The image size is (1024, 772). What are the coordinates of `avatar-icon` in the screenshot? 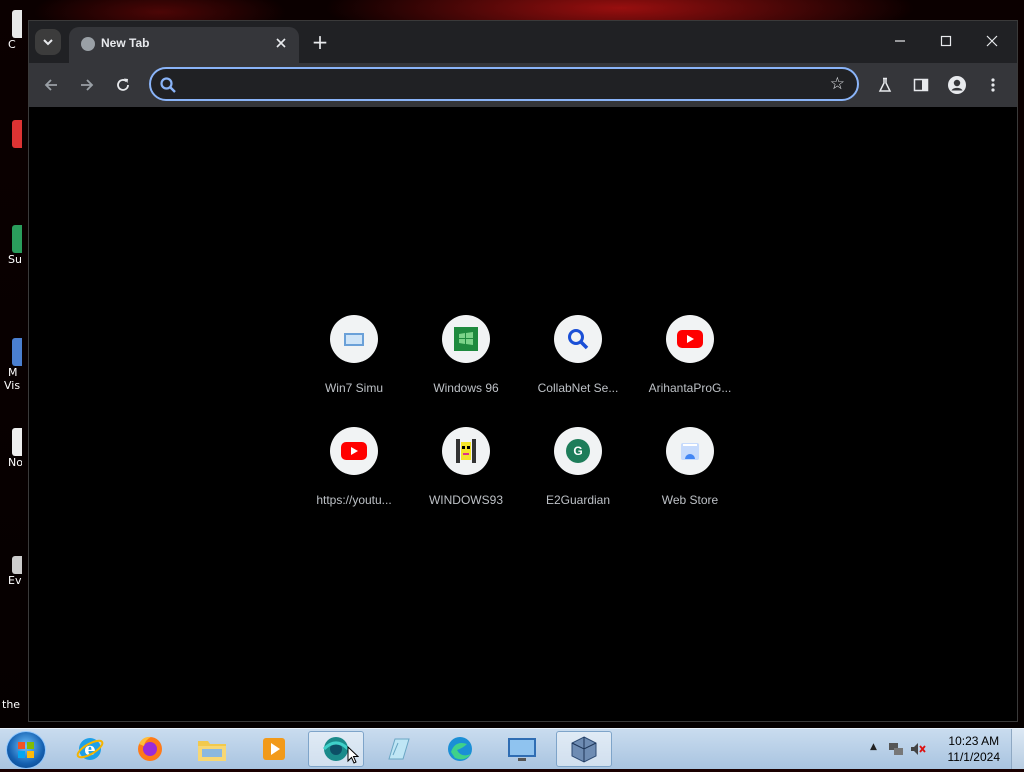 It's located at (957, 85).